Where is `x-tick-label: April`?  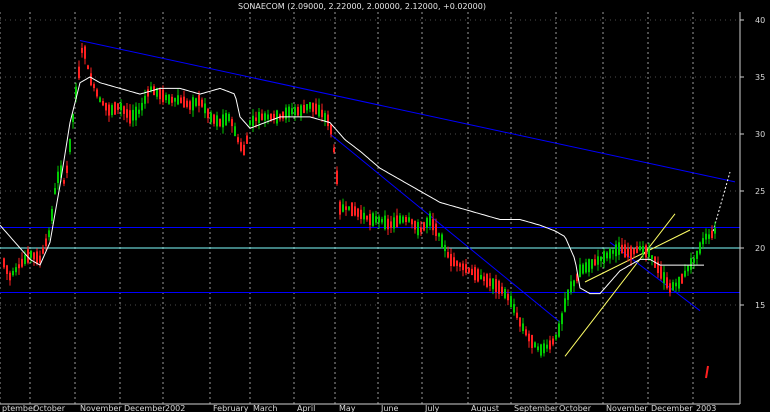
x-tick-label: April is located at coordinates (306, 408).